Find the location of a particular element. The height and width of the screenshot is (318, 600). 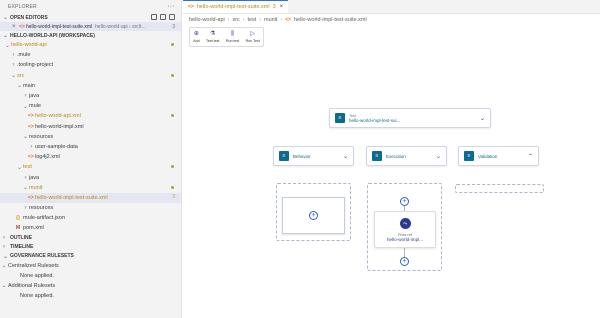

tree-item: › .tooling-project is located at coordinates (90, 65).